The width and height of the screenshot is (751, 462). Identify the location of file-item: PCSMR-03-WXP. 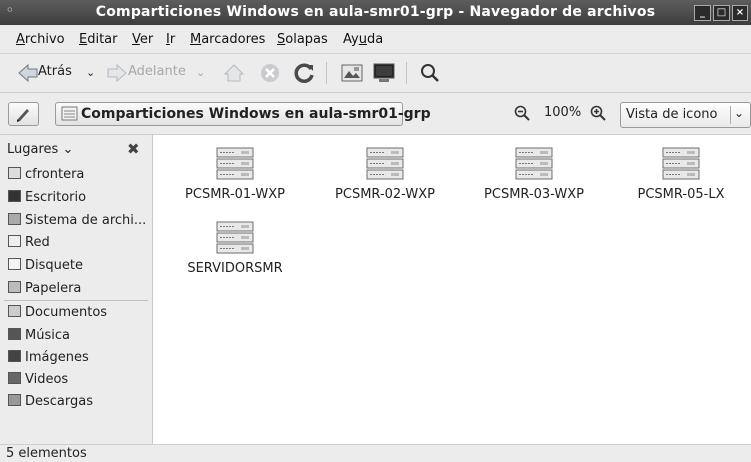
(534, 174).